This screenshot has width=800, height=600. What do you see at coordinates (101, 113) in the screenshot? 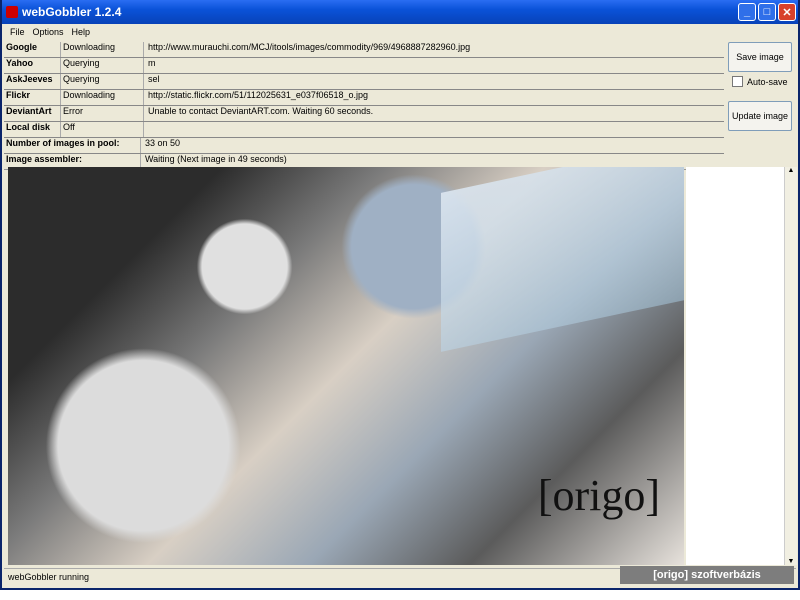
I see `source-status: Error` at bounding box center [101, 113].